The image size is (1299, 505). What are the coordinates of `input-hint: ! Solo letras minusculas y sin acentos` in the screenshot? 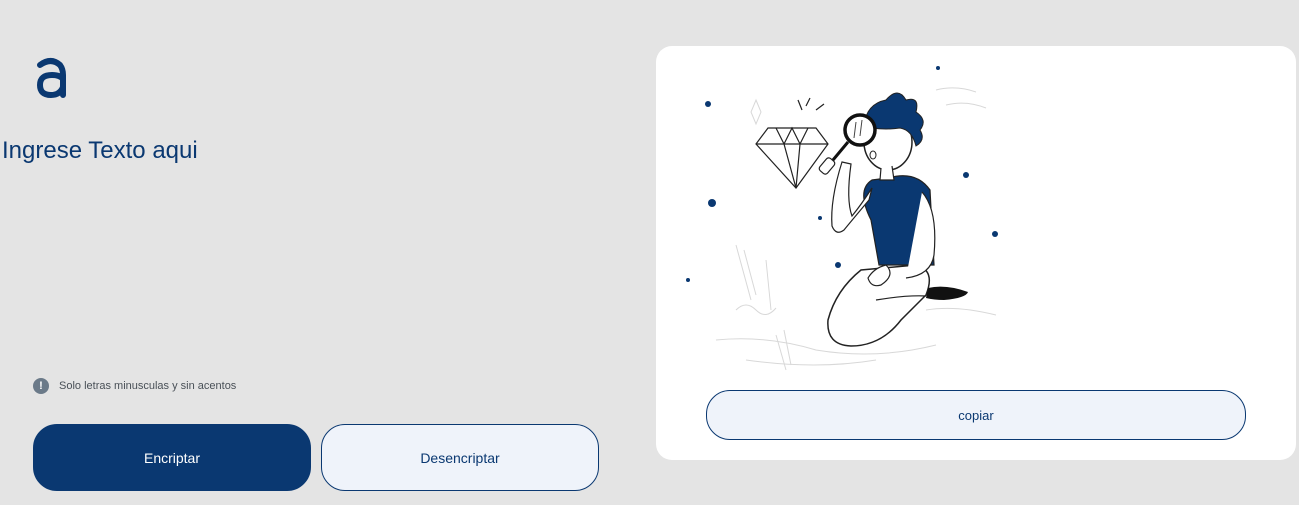 It's located at (134, 386).